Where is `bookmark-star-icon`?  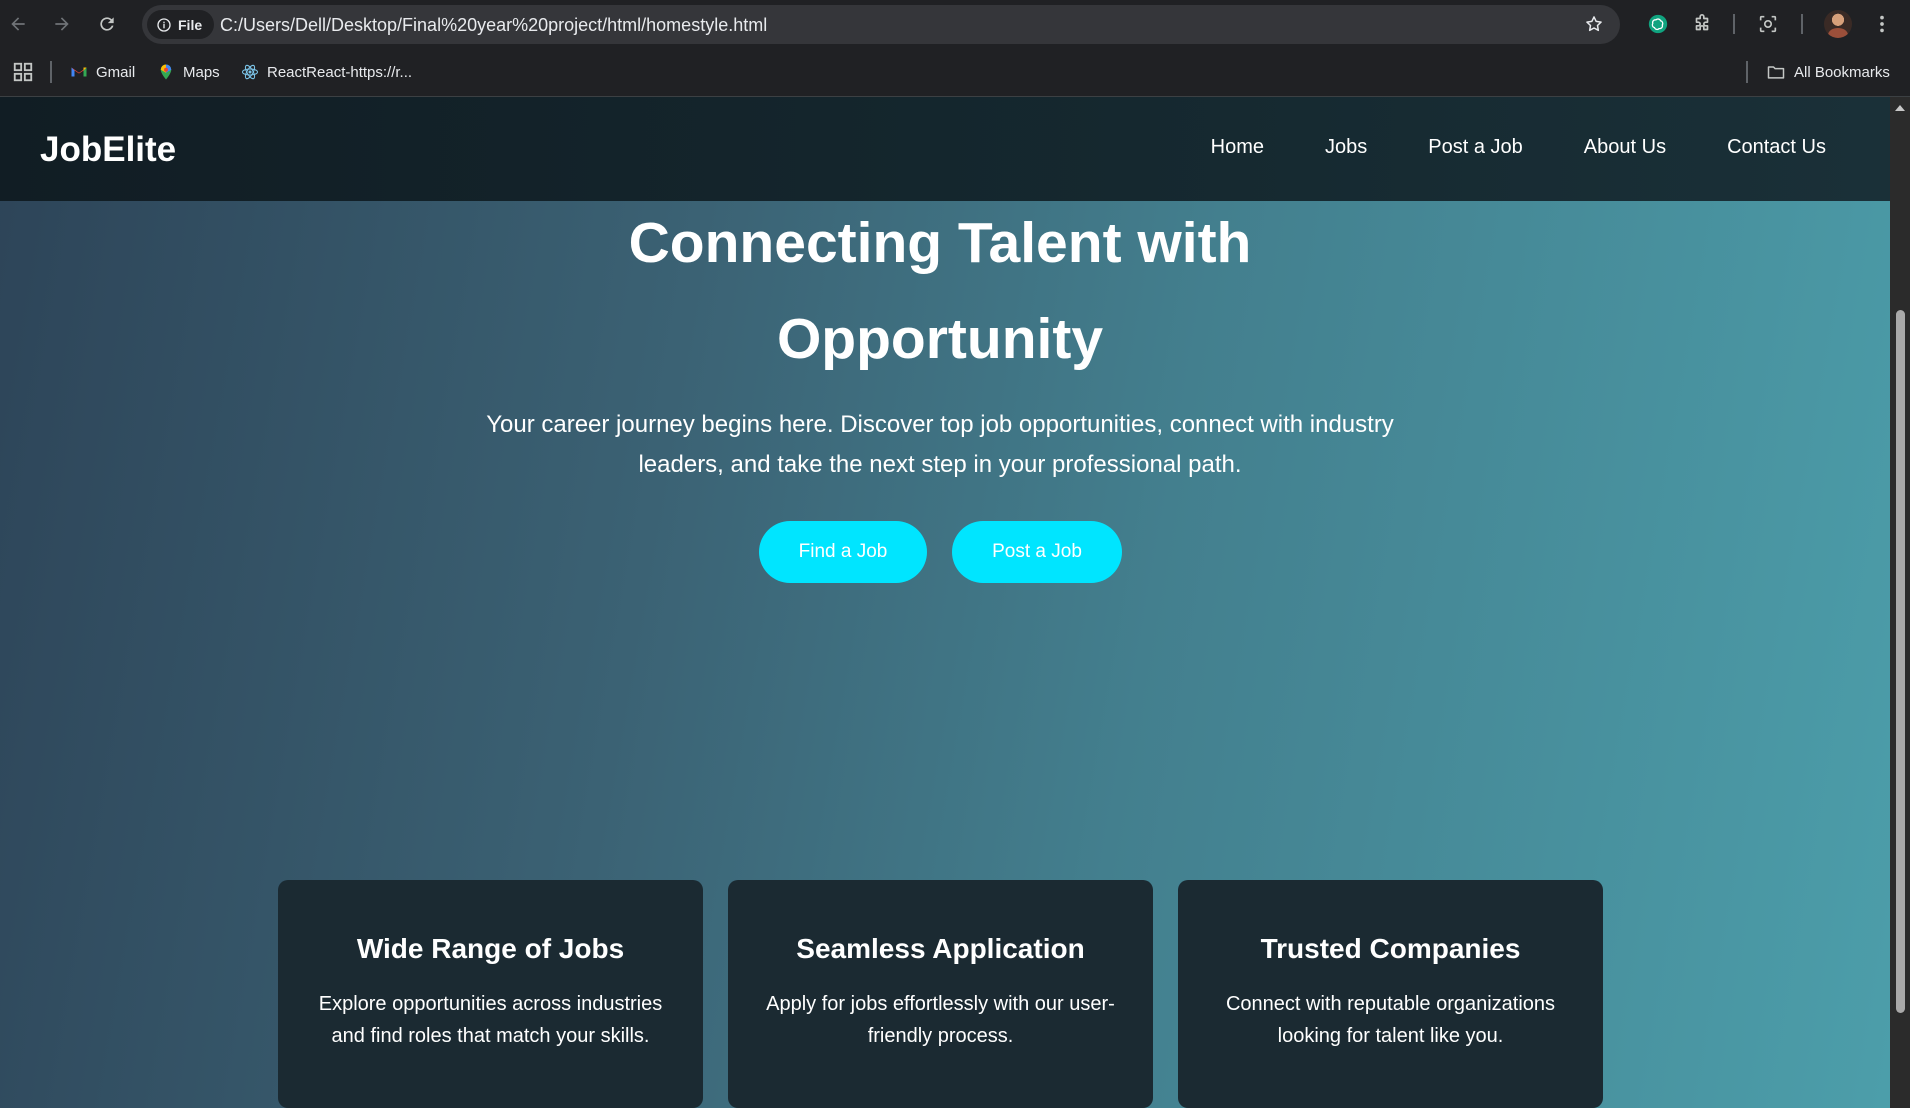 bookmark-star-icon is located at coordinates (1594, 24).